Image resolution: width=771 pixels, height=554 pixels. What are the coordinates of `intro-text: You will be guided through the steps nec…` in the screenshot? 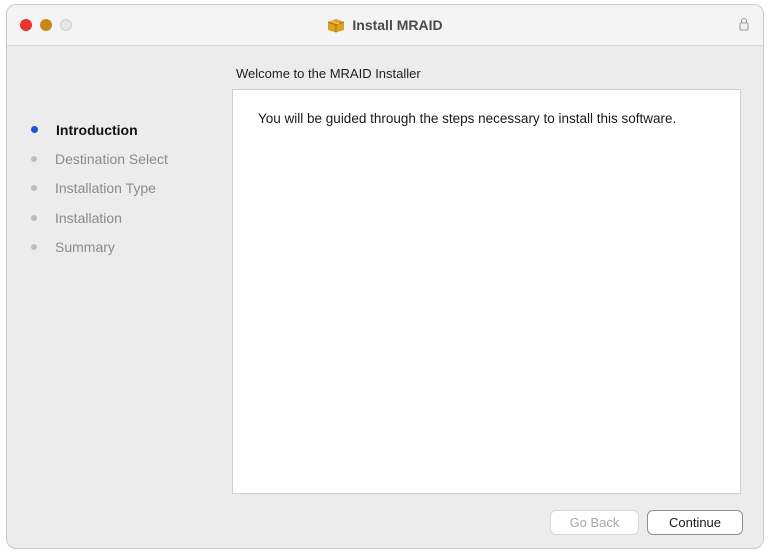 It's located at (467, 118).